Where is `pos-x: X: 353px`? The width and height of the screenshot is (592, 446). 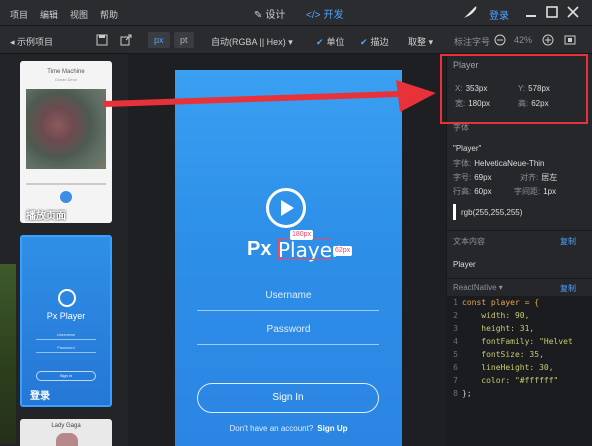
pos-x: X: 353px is located at coordinates (471, 88).